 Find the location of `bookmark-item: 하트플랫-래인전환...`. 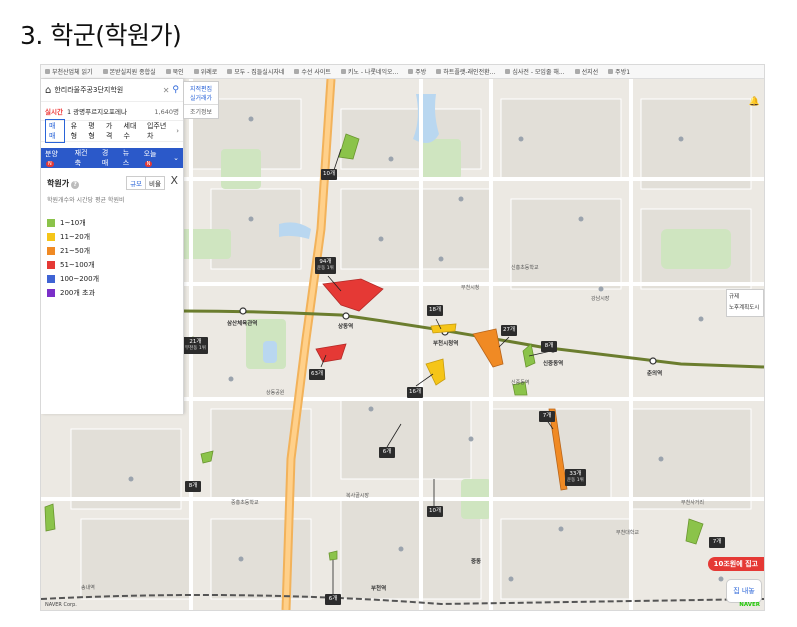

bookmark-item: 하트플랫-래인전환... is located at coordinates (465, 71).